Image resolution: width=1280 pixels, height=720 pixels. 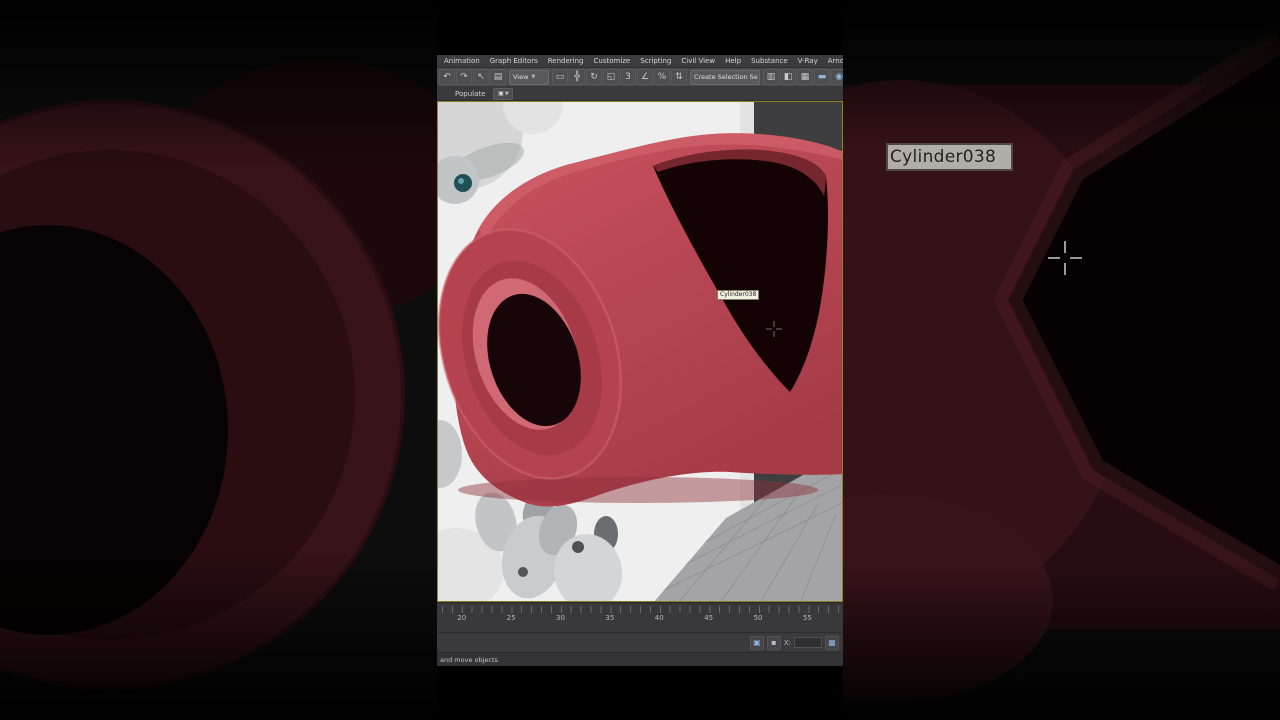 I want to click on snap-toggle-icon: 3, so click(x=628, y=77).